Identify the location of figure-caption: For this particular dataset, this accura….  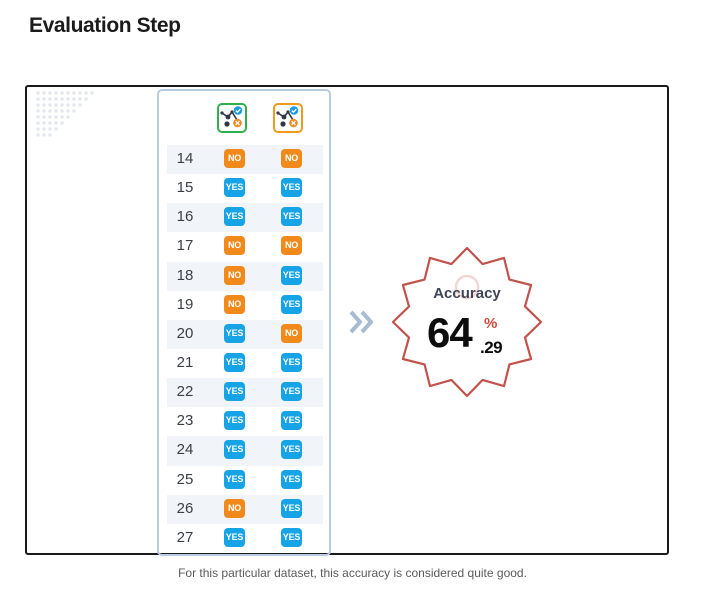
(352, 573).